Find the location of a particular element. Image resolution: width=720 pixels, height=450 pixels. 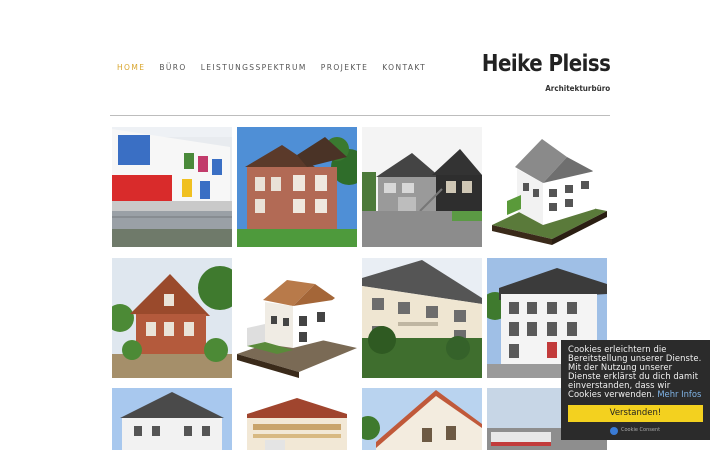

gallery-tile-brick-villa is located at coordinates (297, 187).